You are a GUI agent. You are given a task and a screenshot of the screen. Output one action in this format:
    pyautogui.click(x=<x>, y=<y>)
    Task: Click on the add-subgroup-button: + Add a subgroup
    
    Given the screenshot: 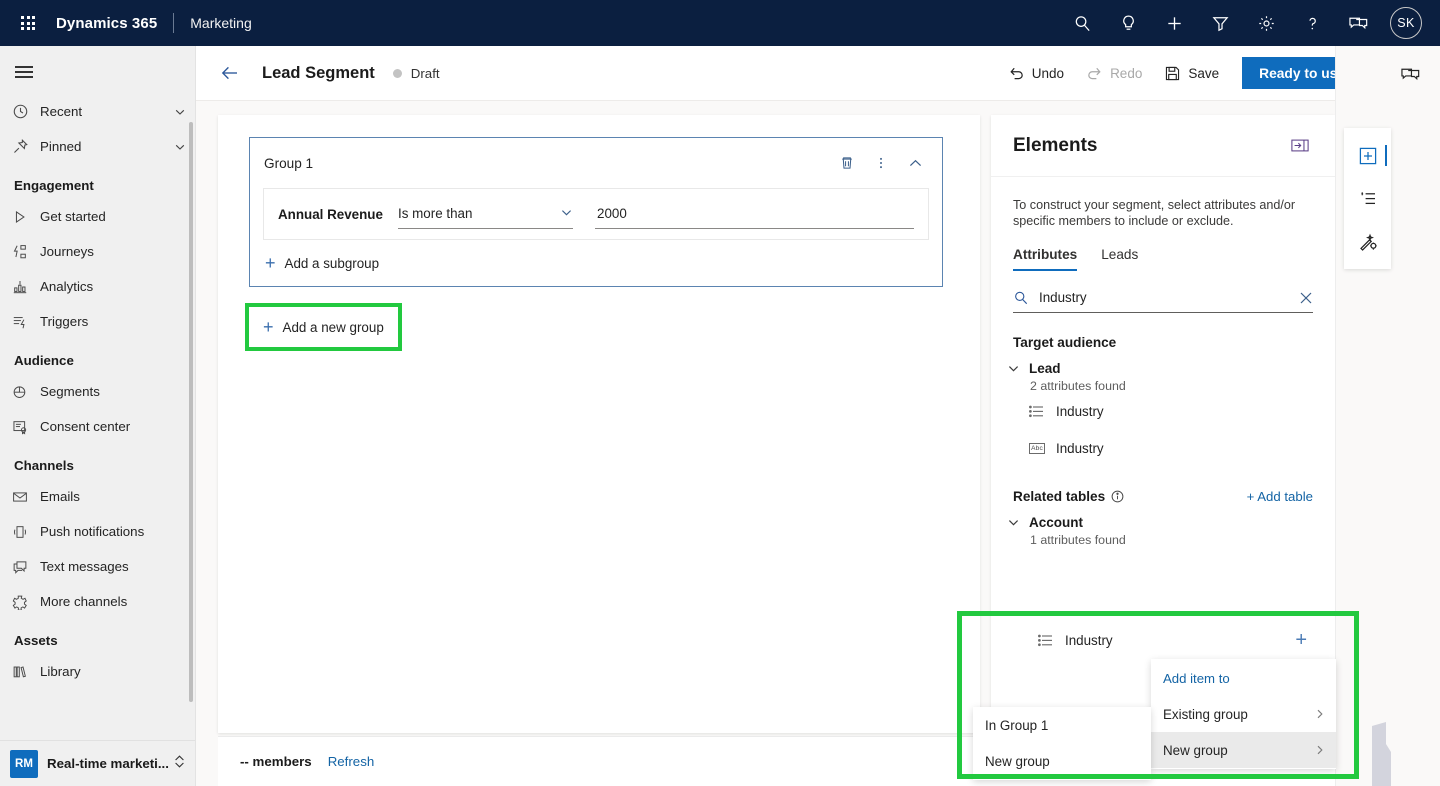 What is the action you would take?
    pyautogui.click(x=596, y=263)
    